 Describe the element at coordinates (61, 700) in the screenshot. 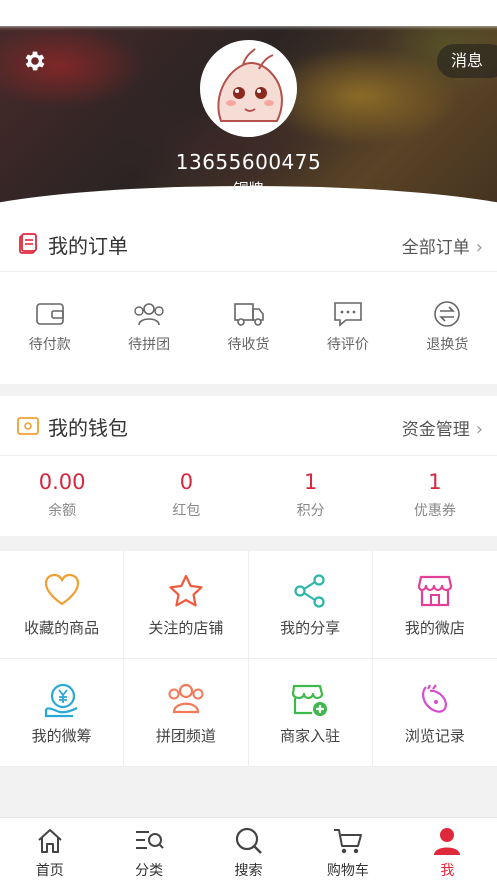

I see `crowdfund-icon` at that location.